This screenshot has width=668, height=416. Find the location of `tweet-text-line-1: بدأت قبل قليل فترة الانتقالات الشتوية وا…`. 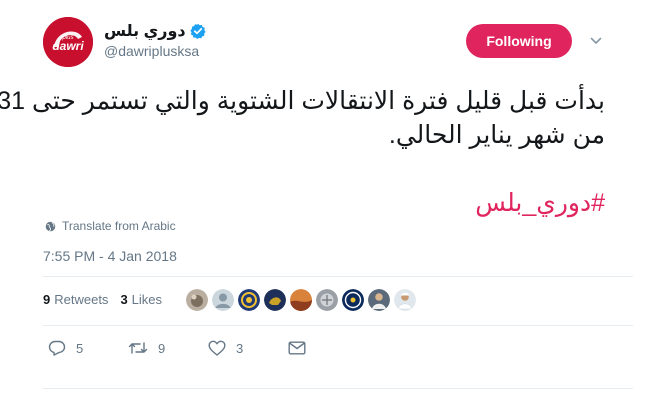

tweet-text-line-1: بدأت قبل قليل فترة الانتقالات الشتوية وا… is located at coordinates (302, 101).